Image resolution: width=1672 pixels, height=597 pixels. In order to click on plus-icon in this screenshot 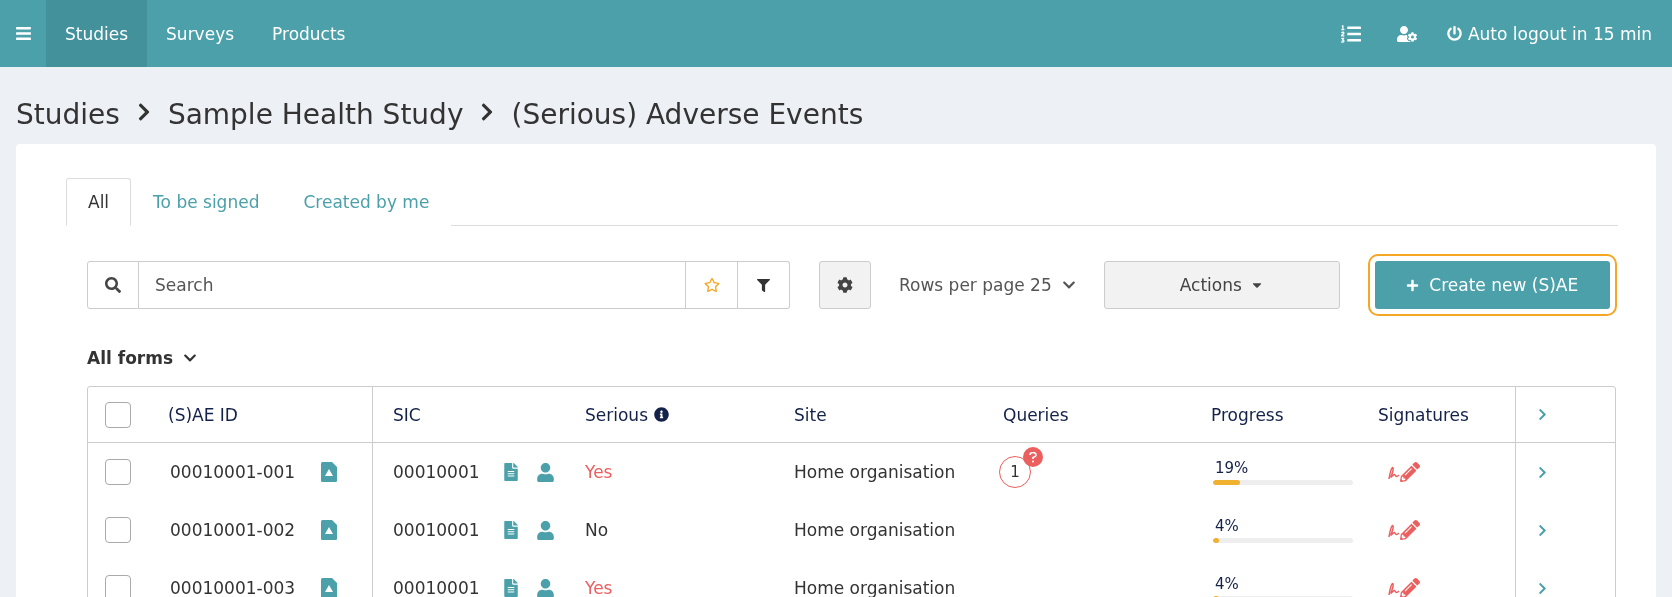, I will do `click(1413, 285)`.